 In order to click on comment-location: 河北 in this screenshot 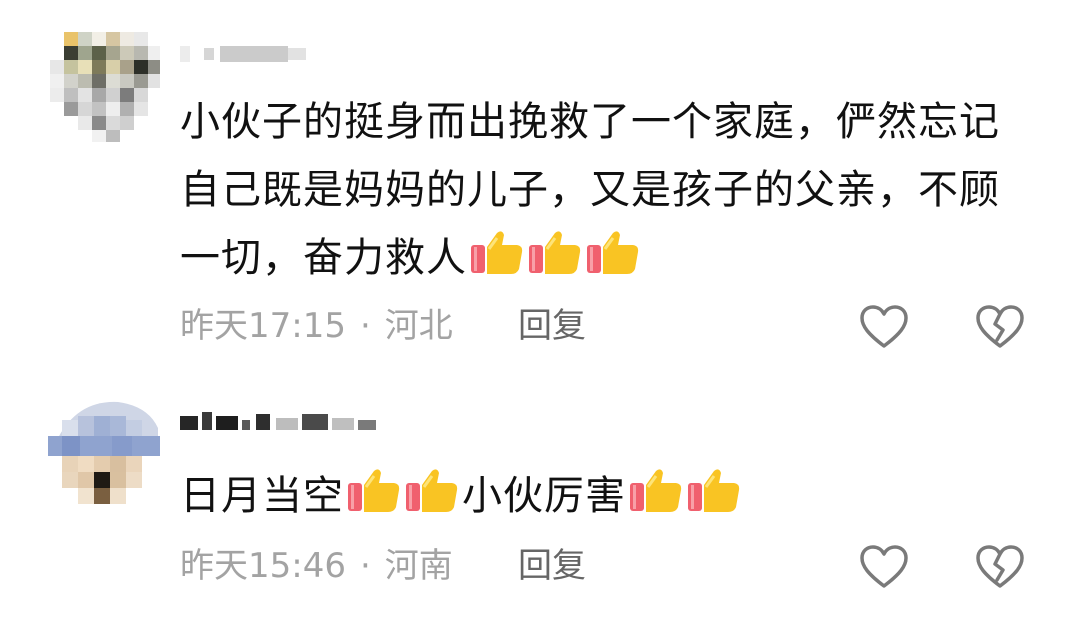, I will do `click(418, 326)`.